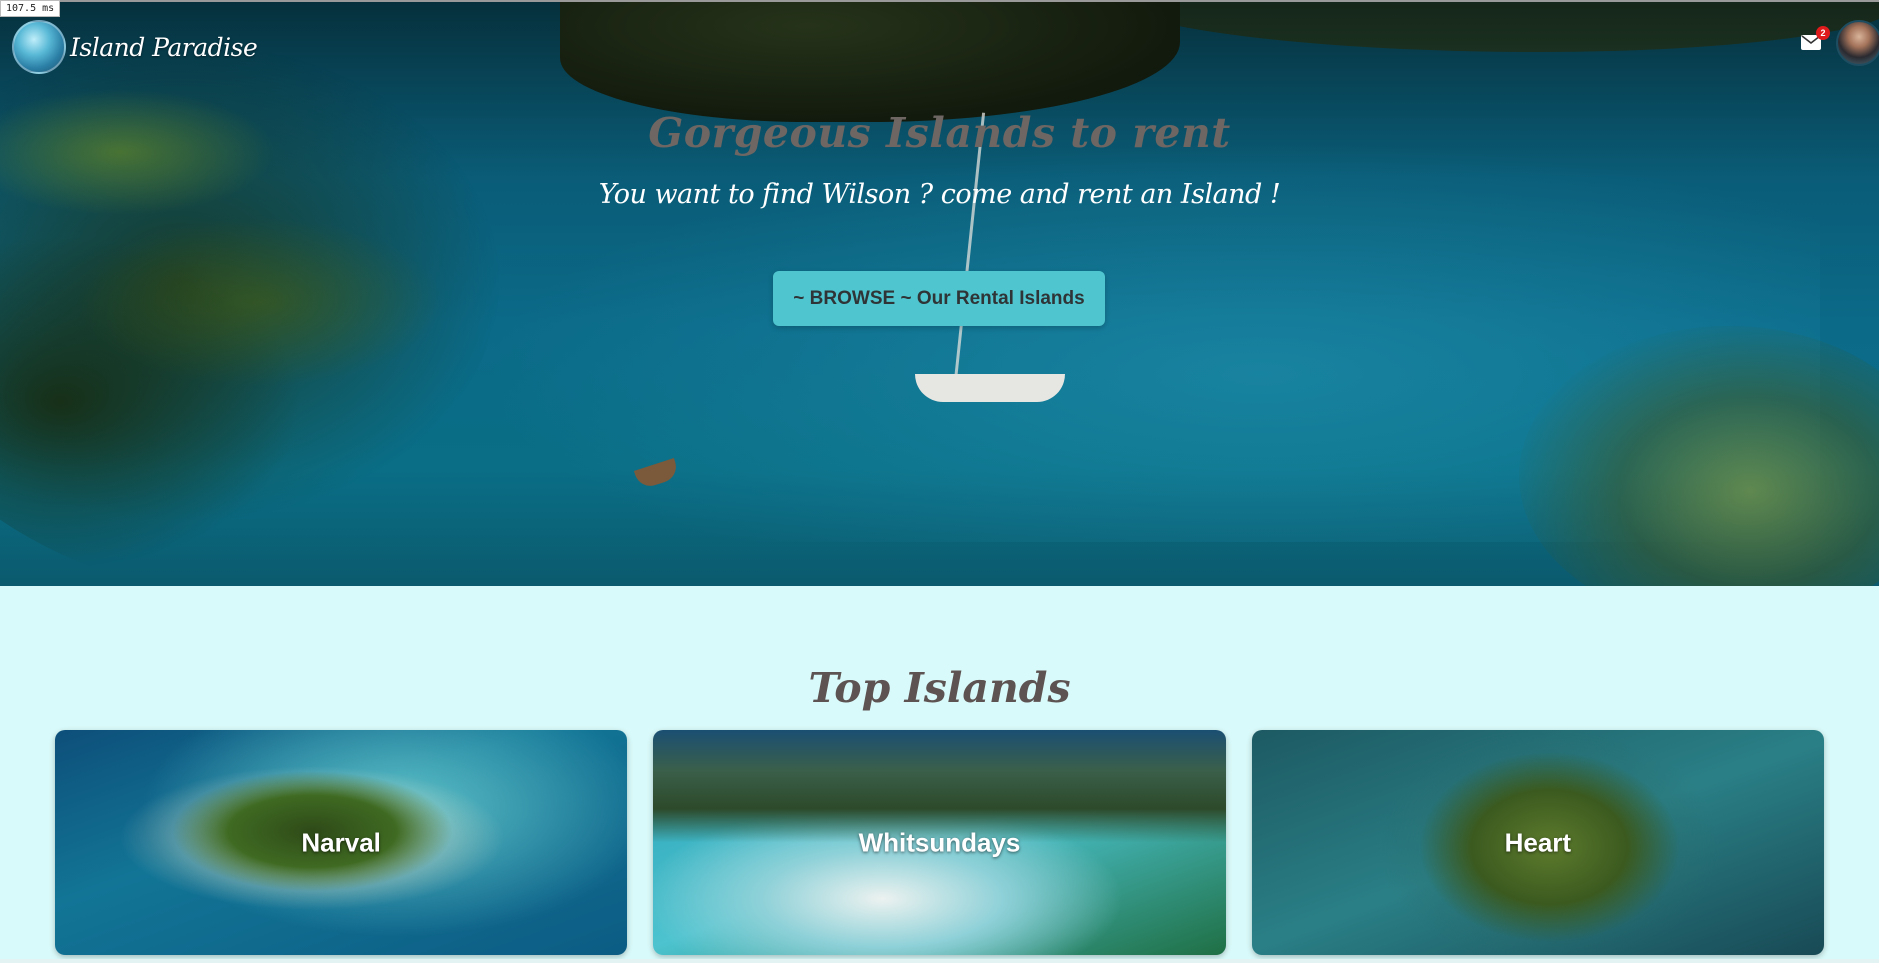 The height and width of the screenshot is (963, 1879). I want to click on brand-name: Island Paradise, so click(164, 47).